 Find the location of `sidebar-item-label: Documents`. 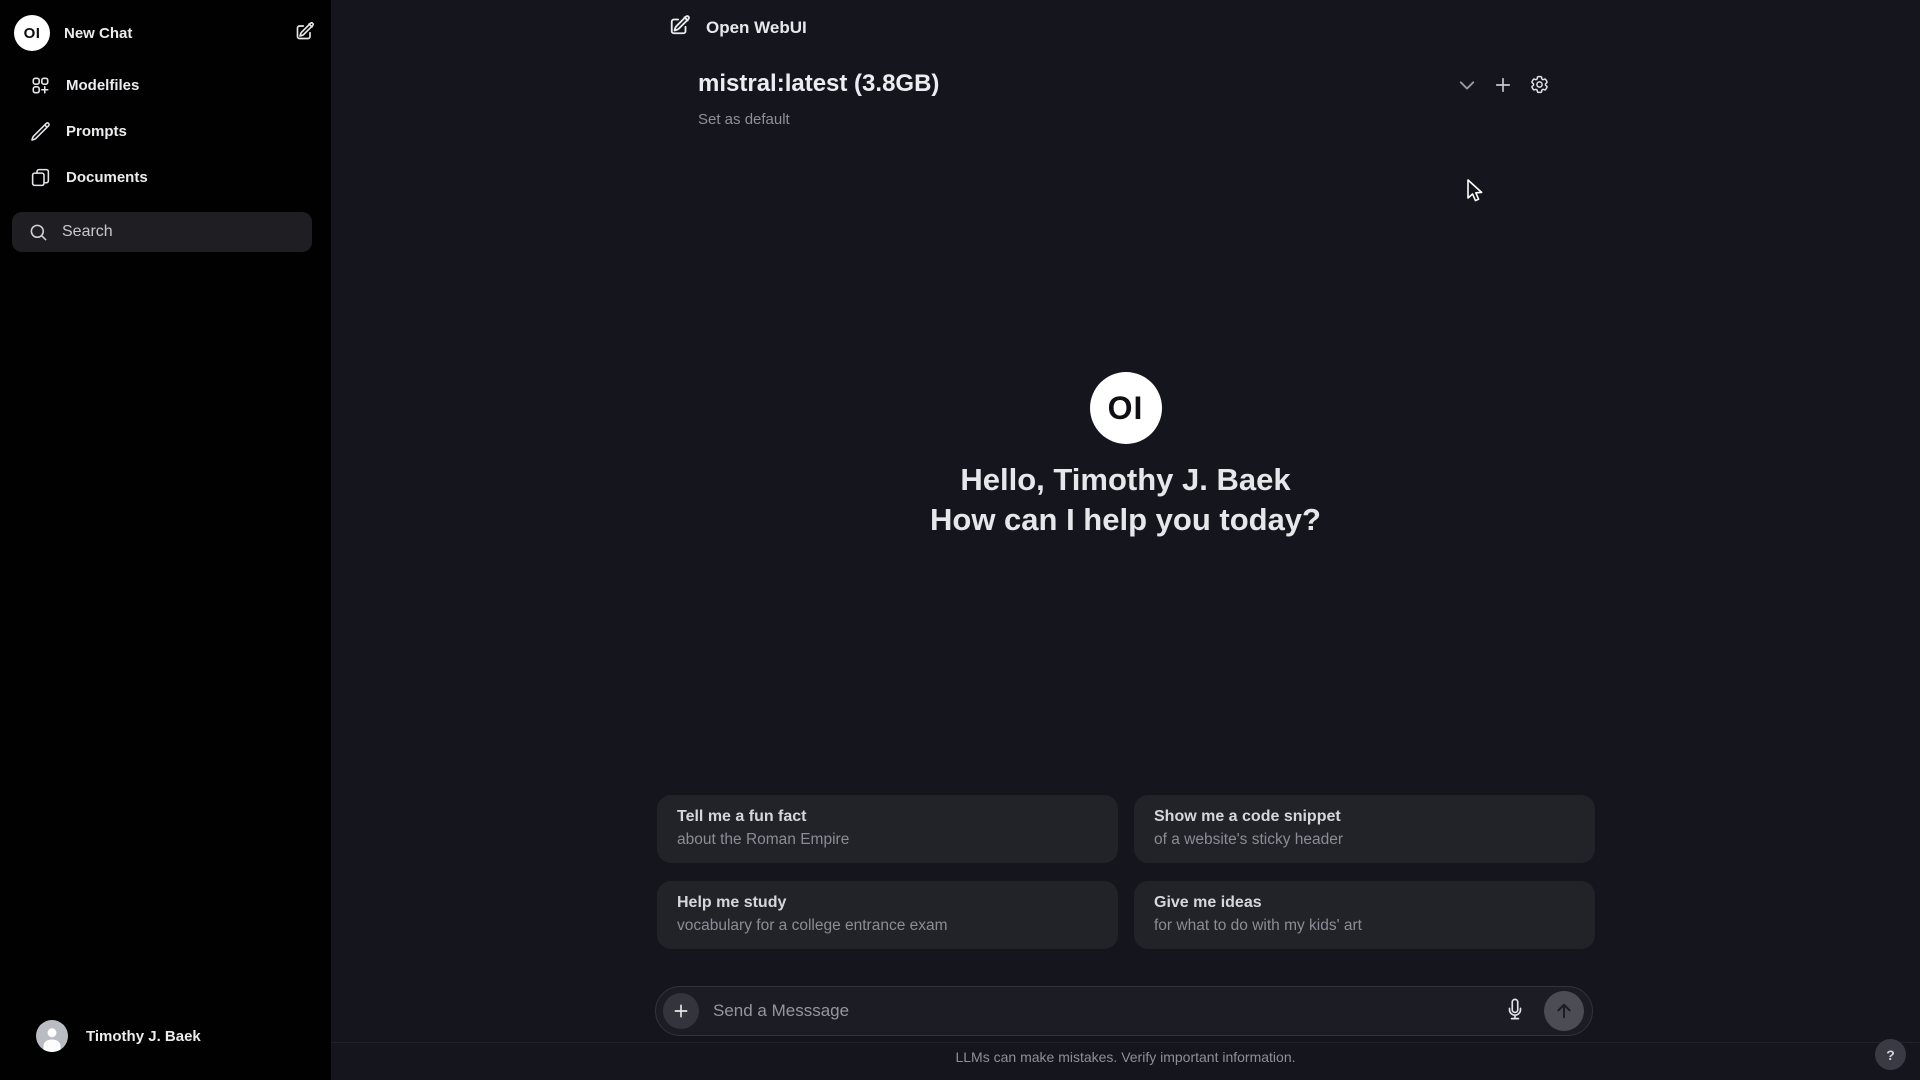

sidebar-item-label: Documents is located at coordinates (107, 177).